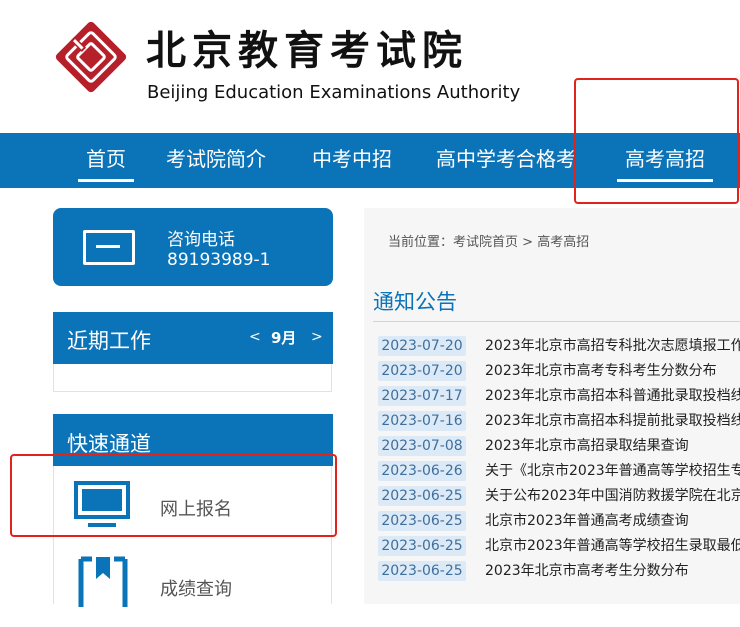  I want to click on notice-divider, so click(556, 321).